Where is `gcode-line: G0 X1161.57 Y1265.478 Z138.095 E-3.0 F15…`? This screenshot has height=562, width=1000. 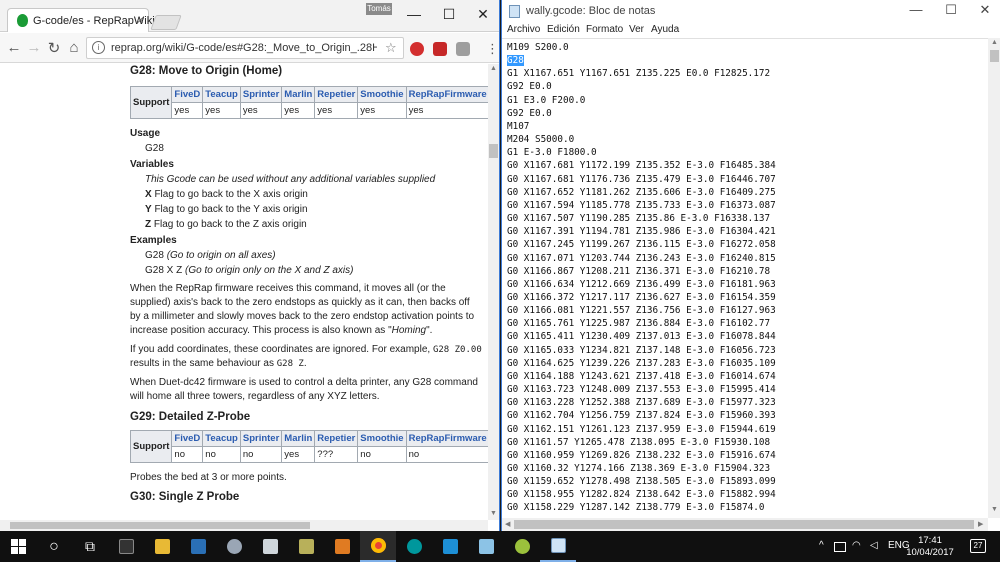 gcode-line: G0 X1161.57 Y1265.478 Z138.095 E-3.0 F15… is located at coordinates (641, 442).